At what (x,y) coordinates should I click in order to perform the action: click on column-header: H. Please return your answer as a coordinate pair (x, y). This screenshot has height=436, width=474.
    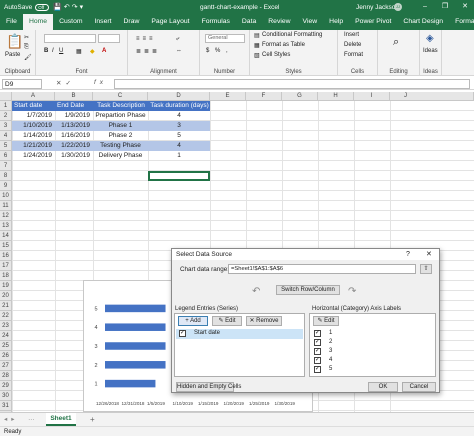
    Looking at the image, I should click on (336, 96).